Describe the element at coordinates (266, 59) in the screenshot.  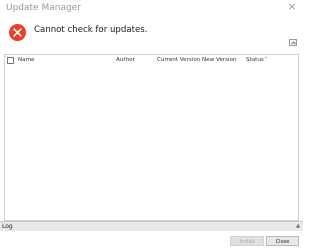
I see `sort-indicator-icon: ^` at that location.